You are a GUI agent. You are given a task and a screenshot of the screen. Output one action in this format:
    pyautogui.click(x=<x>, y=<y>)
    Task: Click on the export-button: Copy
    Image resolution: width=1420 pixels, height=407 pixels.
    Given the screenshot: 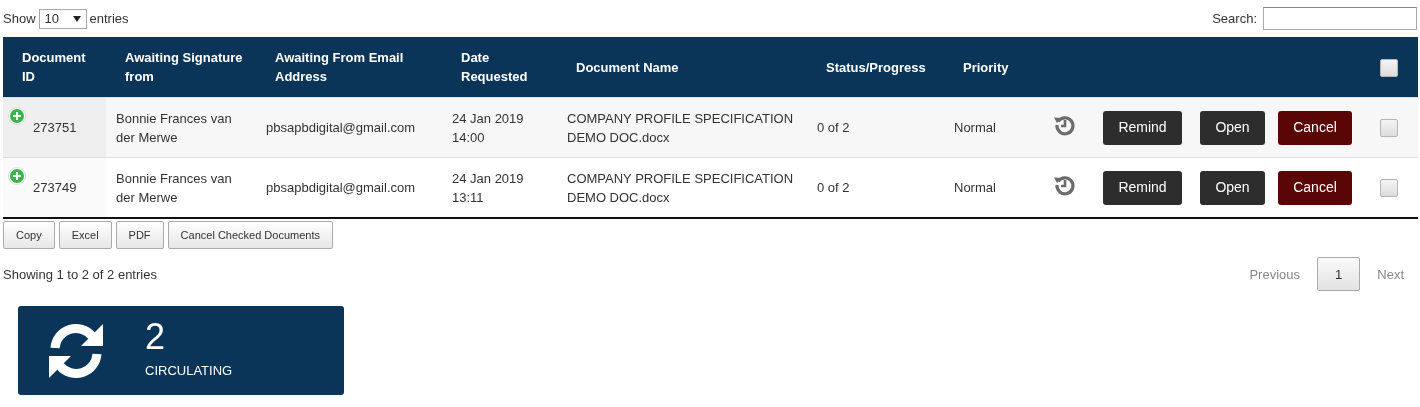 What is the action you would take?
    pyautogui.click(x=29, y=235)
    